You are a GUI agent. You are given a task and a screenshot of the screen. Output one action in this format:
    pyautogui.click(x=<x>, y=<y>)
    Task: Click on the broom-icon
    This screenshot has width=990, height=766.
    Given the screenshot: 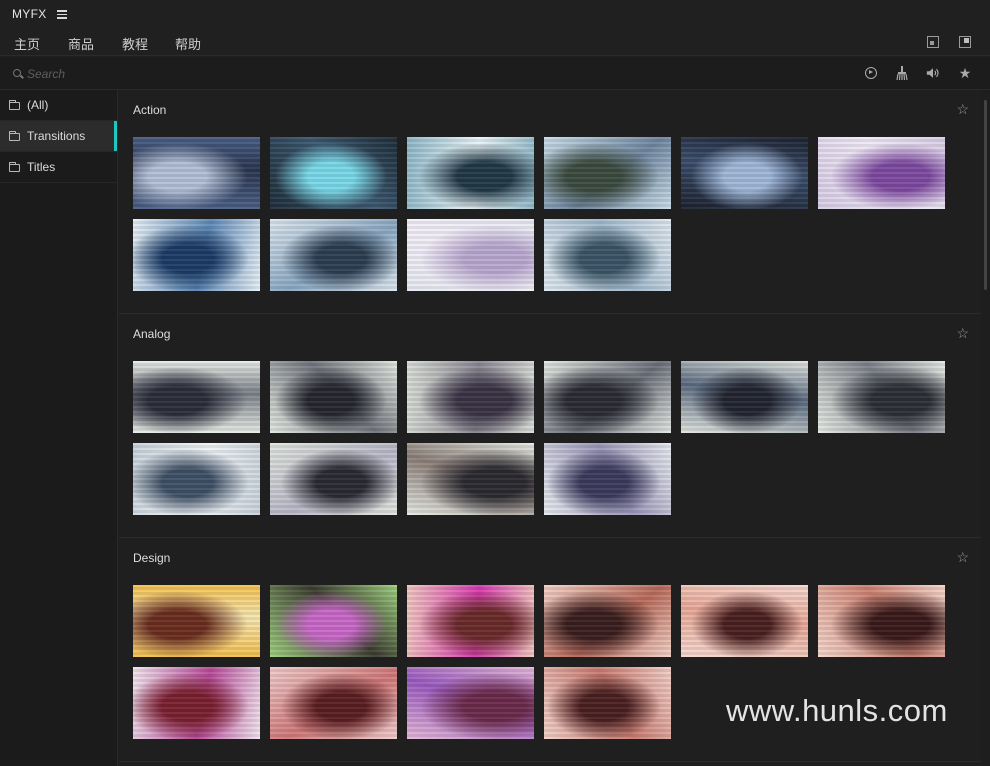 What is the action you would take?
    pyautogui.click(x=902, y=73)
    